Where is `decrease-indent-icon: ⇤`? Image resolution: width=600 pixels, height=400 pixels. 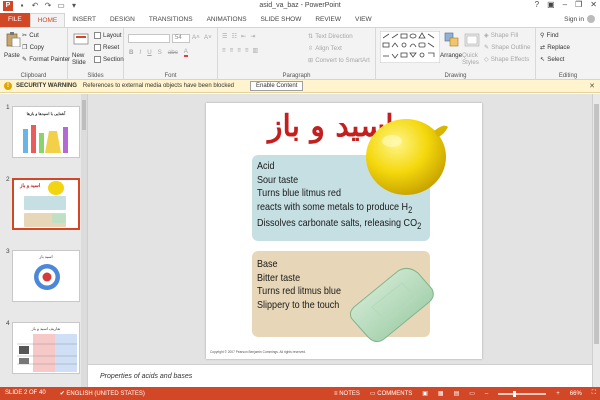
decrease-indent-icon: ⇤ is located at coordinates (243, 36).